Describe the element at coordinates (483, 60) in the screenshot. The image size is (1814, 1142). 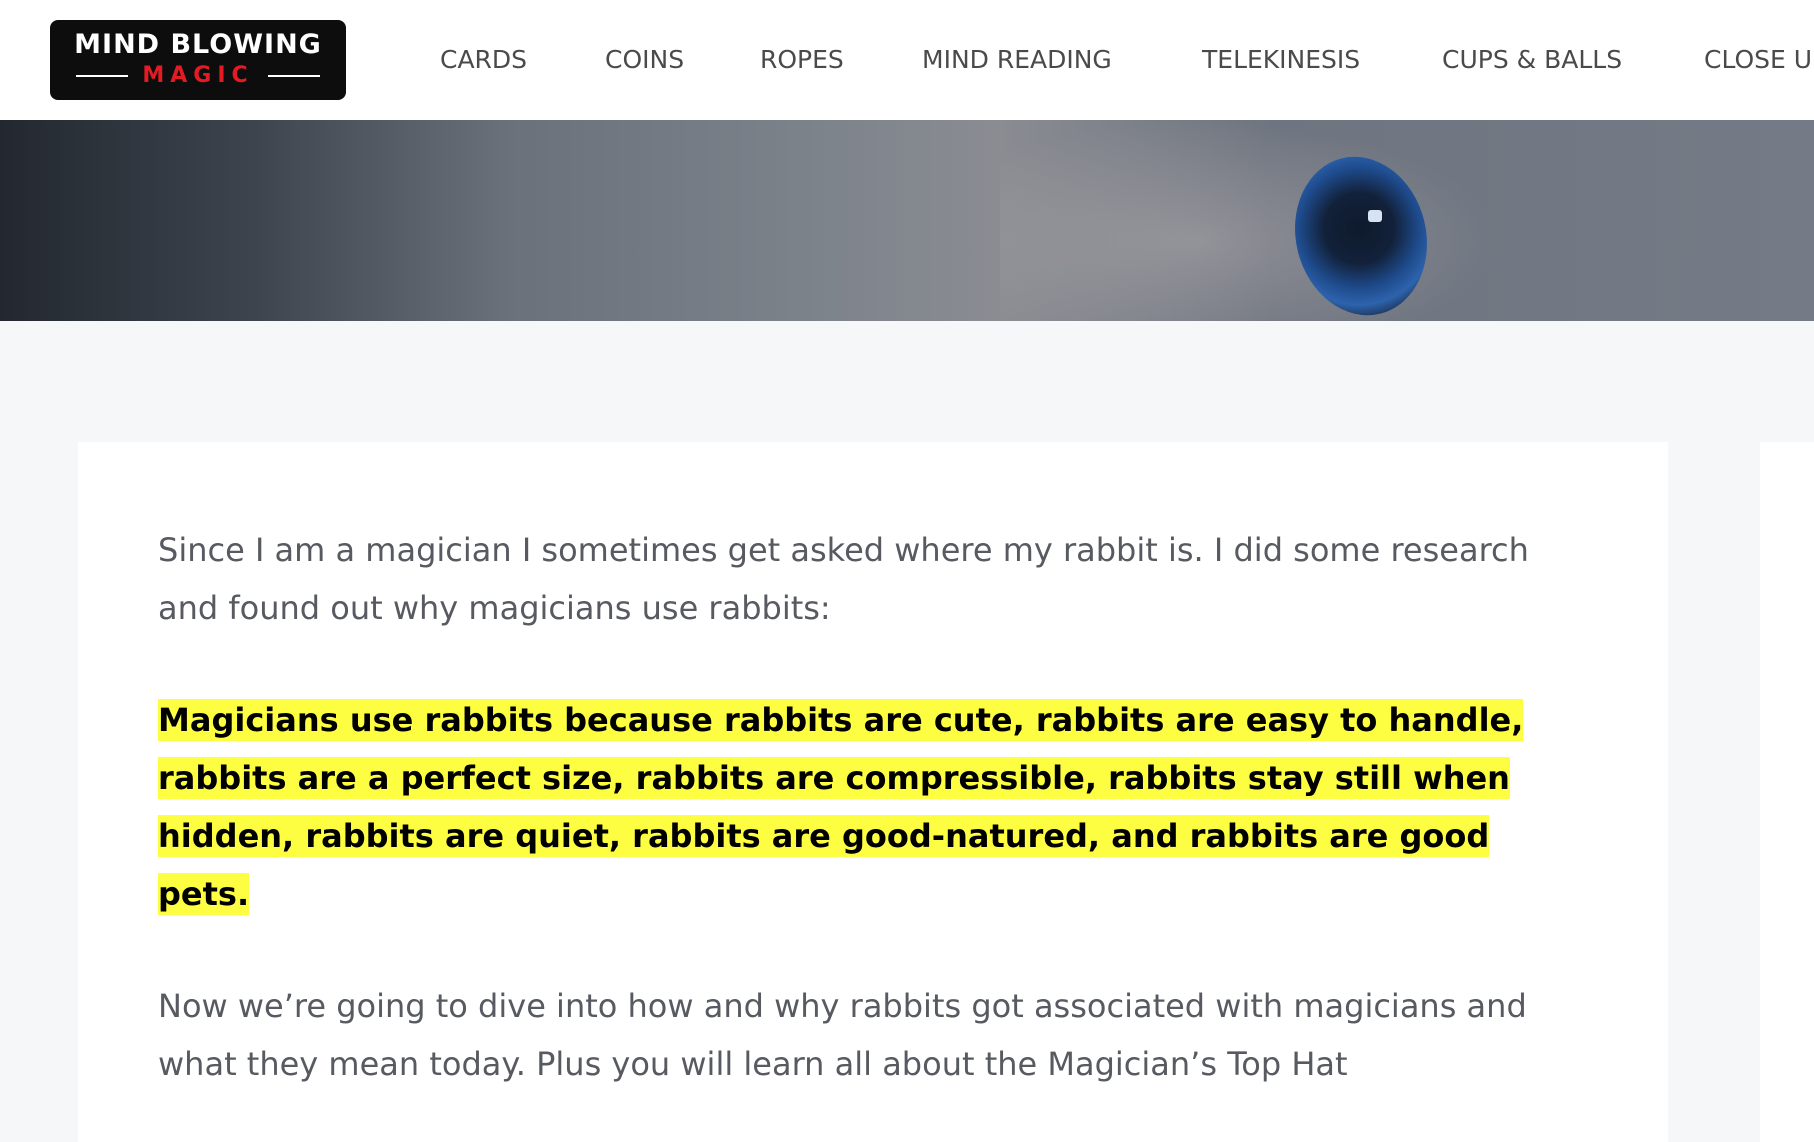
I see `nav-item-cards: CARDS` at that location.